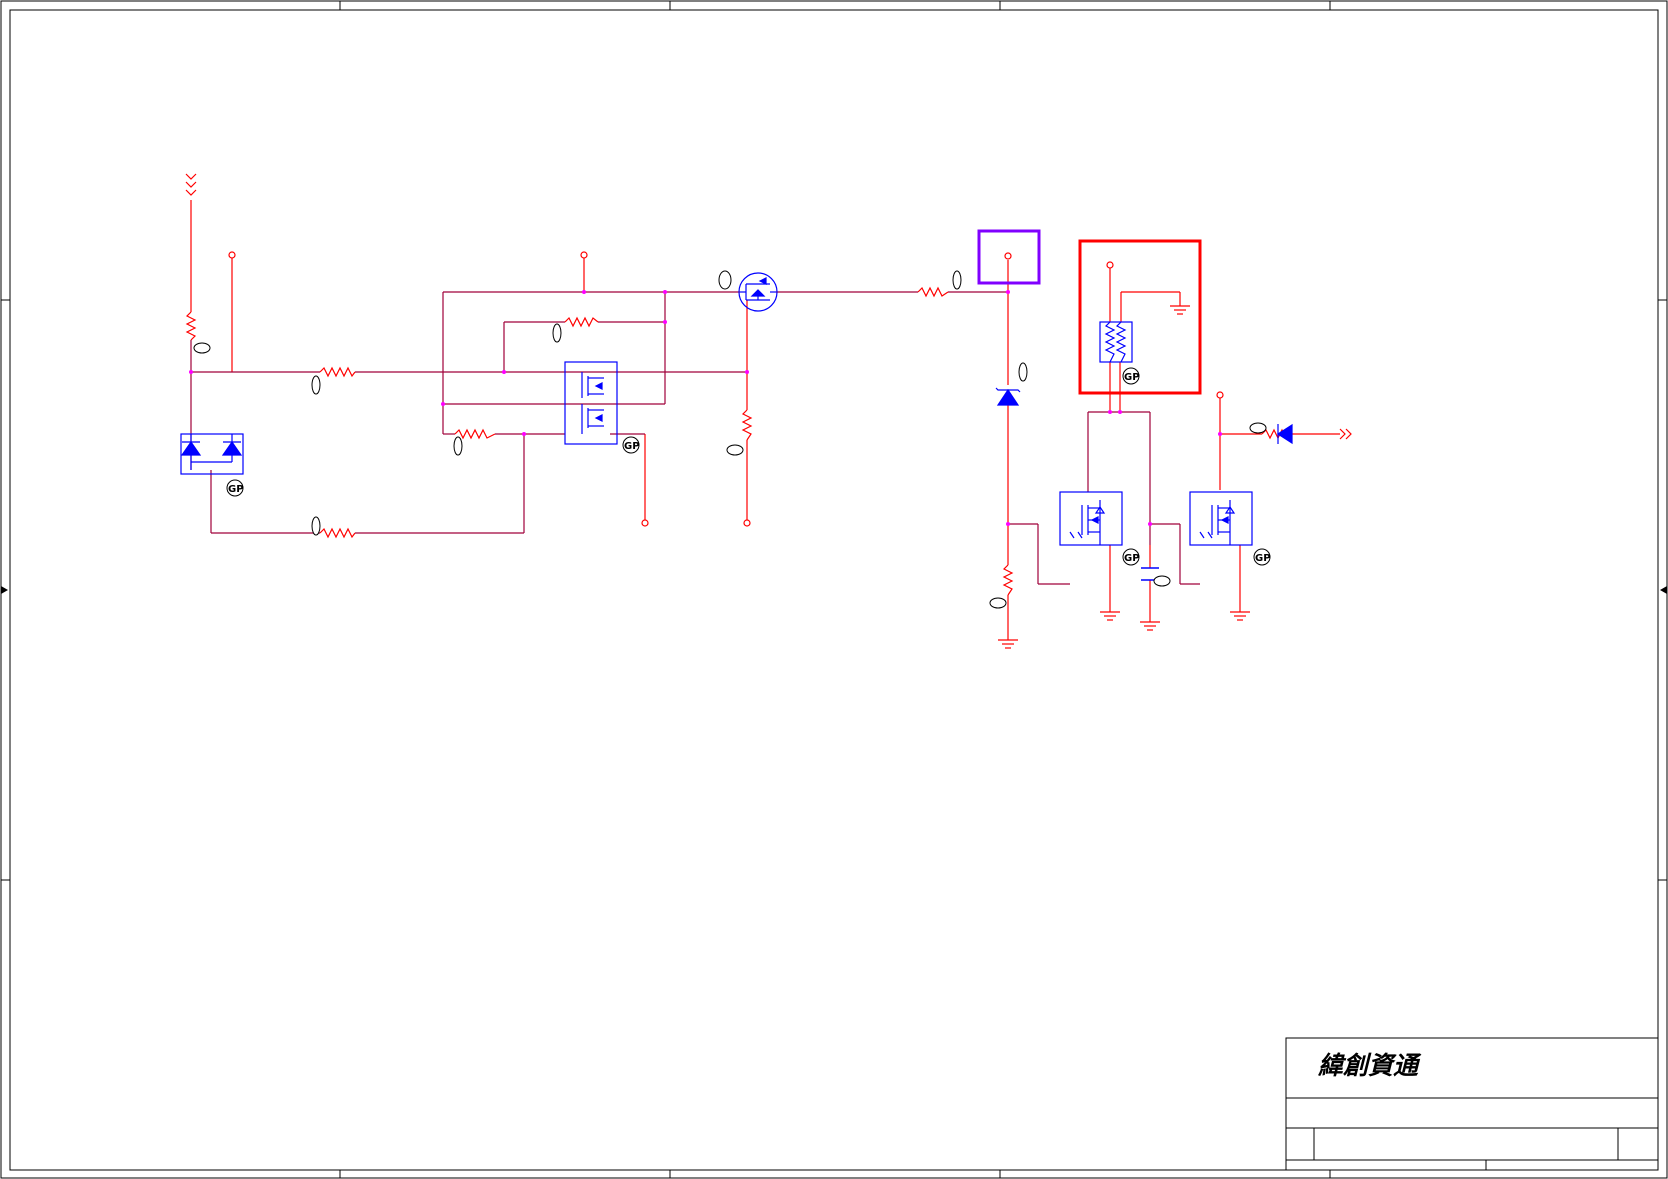 This screenshot has width=1668, height=1179. I want to click on net-ports, so click(726, 389).